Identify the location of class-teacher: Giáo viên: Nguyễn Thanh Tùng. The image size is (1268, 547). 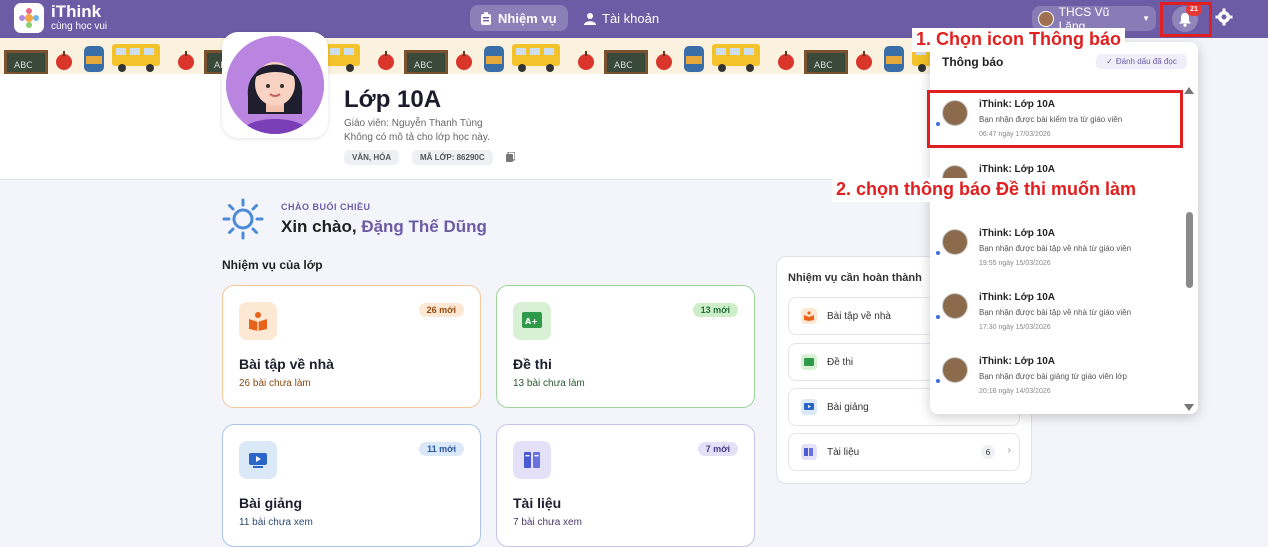
(413, 123).